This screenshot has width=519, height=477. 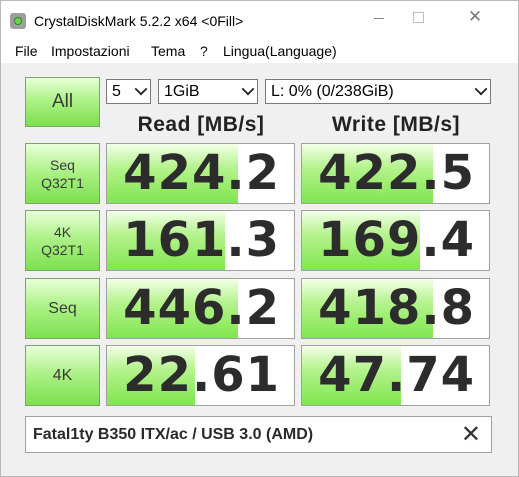 What do you see at coordinates (471, 435) in the screenshot?
I see `clear-comment-icon: ✕` at bounding box center [471, 435].